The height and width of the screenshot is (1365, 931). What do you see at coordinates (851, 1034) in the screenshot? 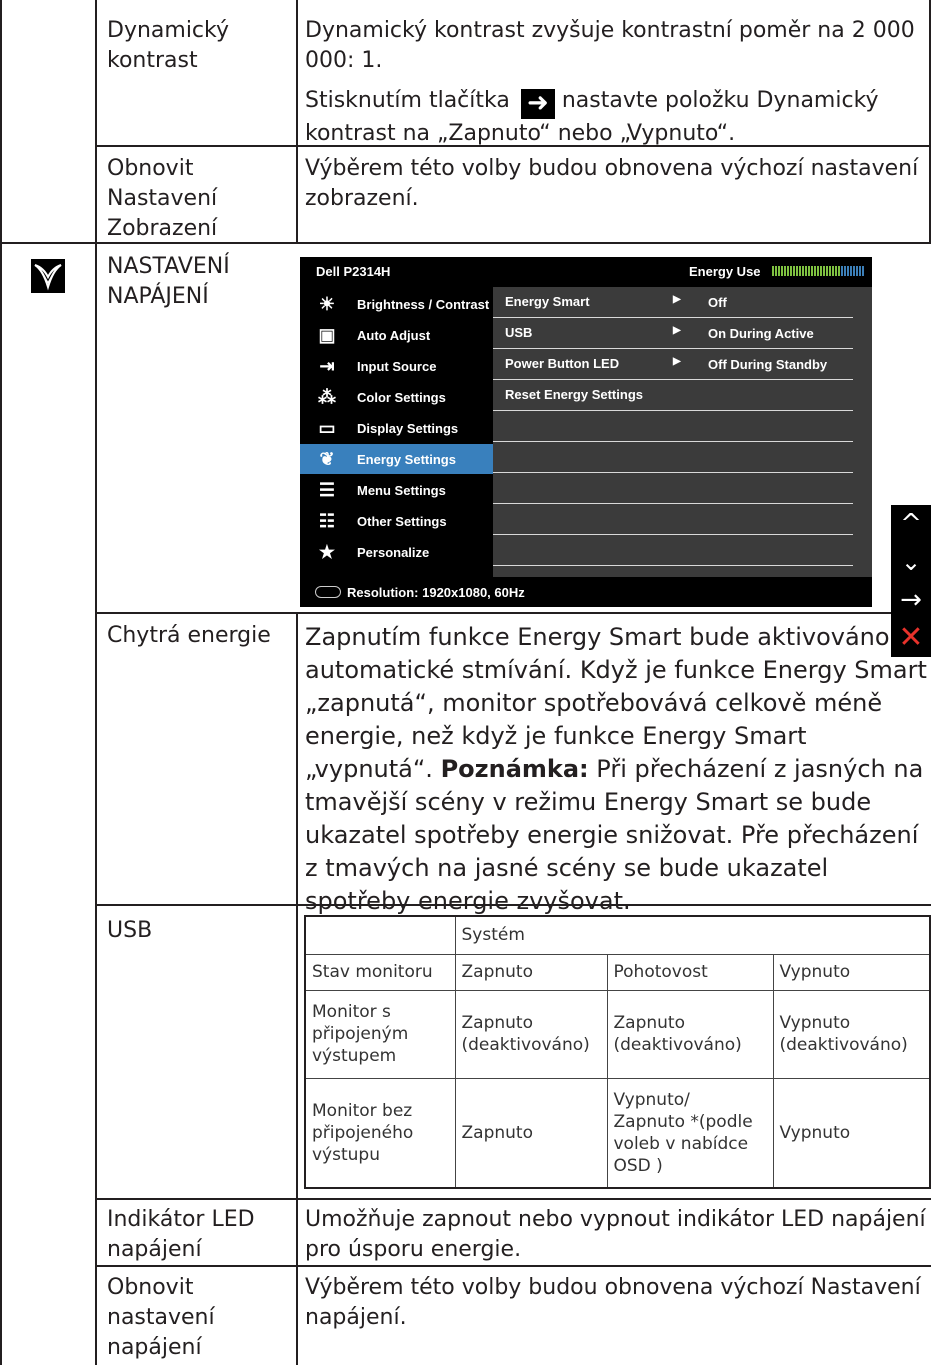
I see `usb-cell: Vypnuto (deaktivováno)` at bounding box center [851, 1034].